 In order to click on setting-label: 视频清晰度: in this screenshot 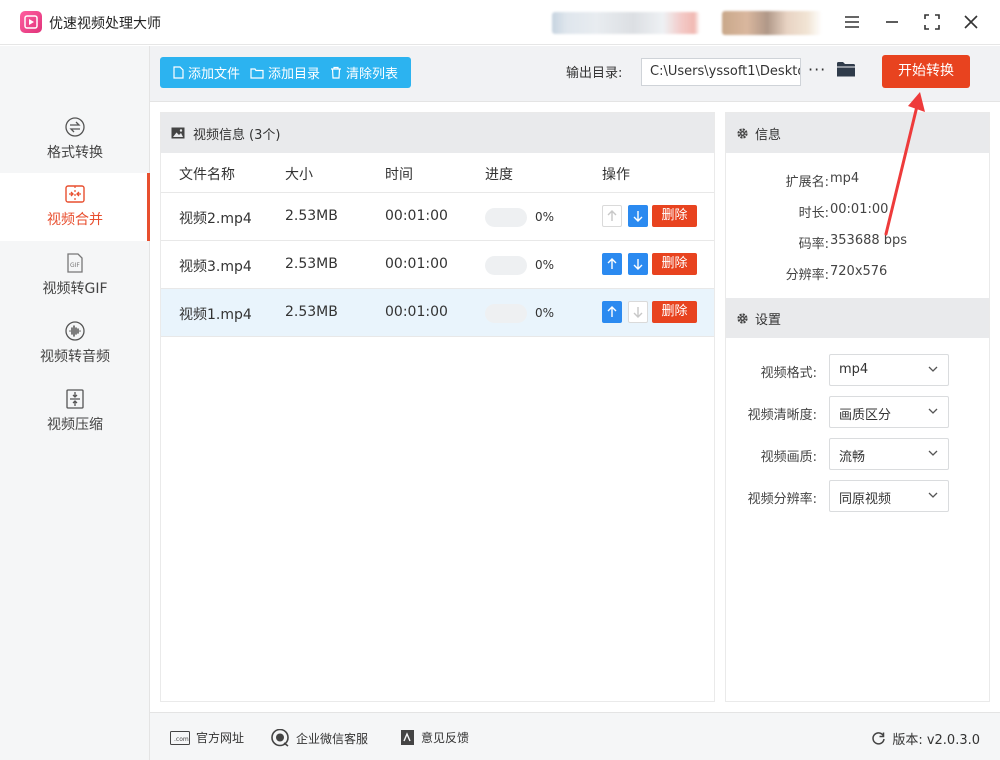, I will do `click(782, 415)`.